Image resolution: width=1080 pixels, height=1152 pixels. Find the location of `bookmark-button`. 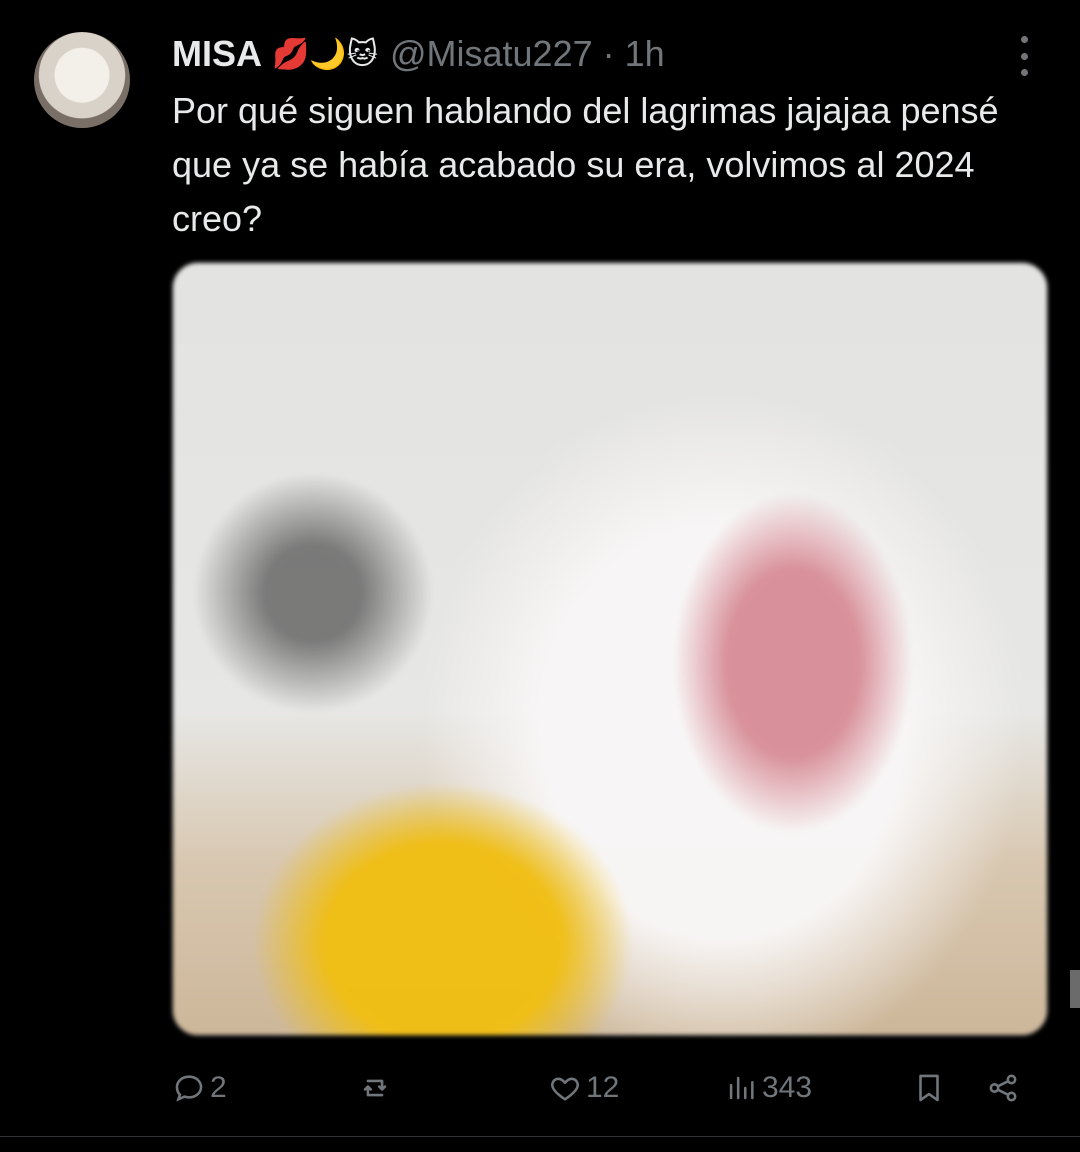

bookmark-button is located at coordinates (929, 1088).